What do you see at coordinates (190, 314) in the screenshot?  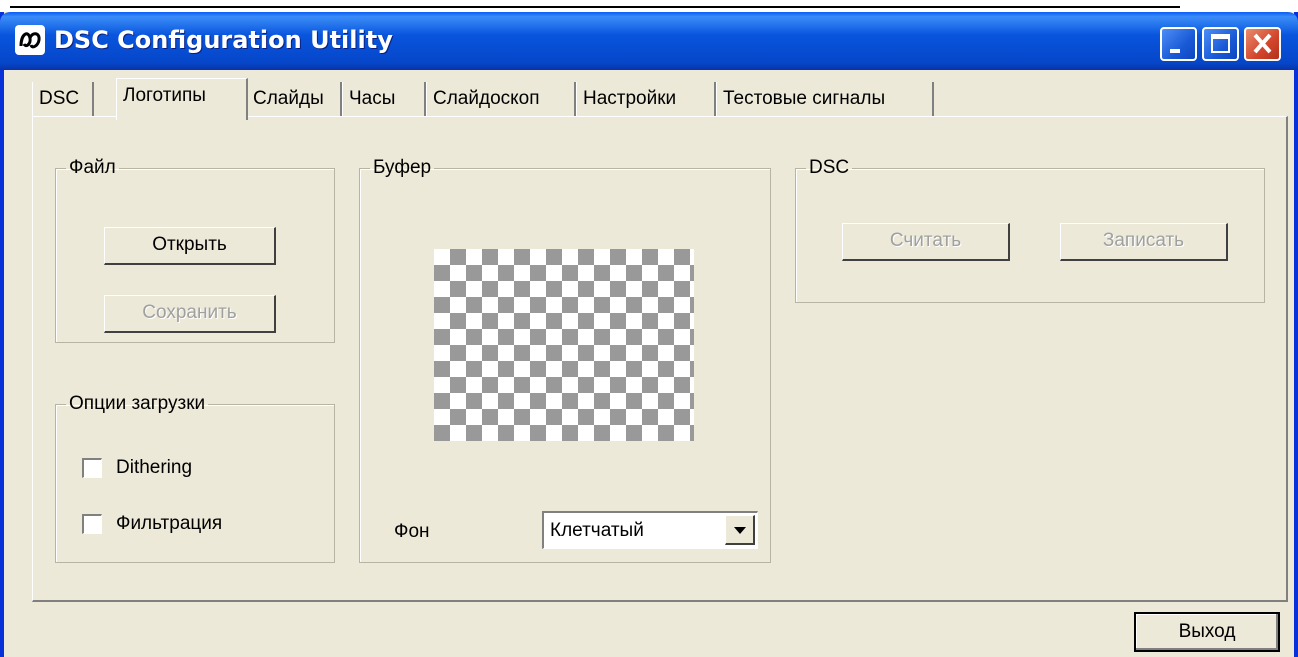 I see `save-button: Сохранить` at bounding box center [190, 314].